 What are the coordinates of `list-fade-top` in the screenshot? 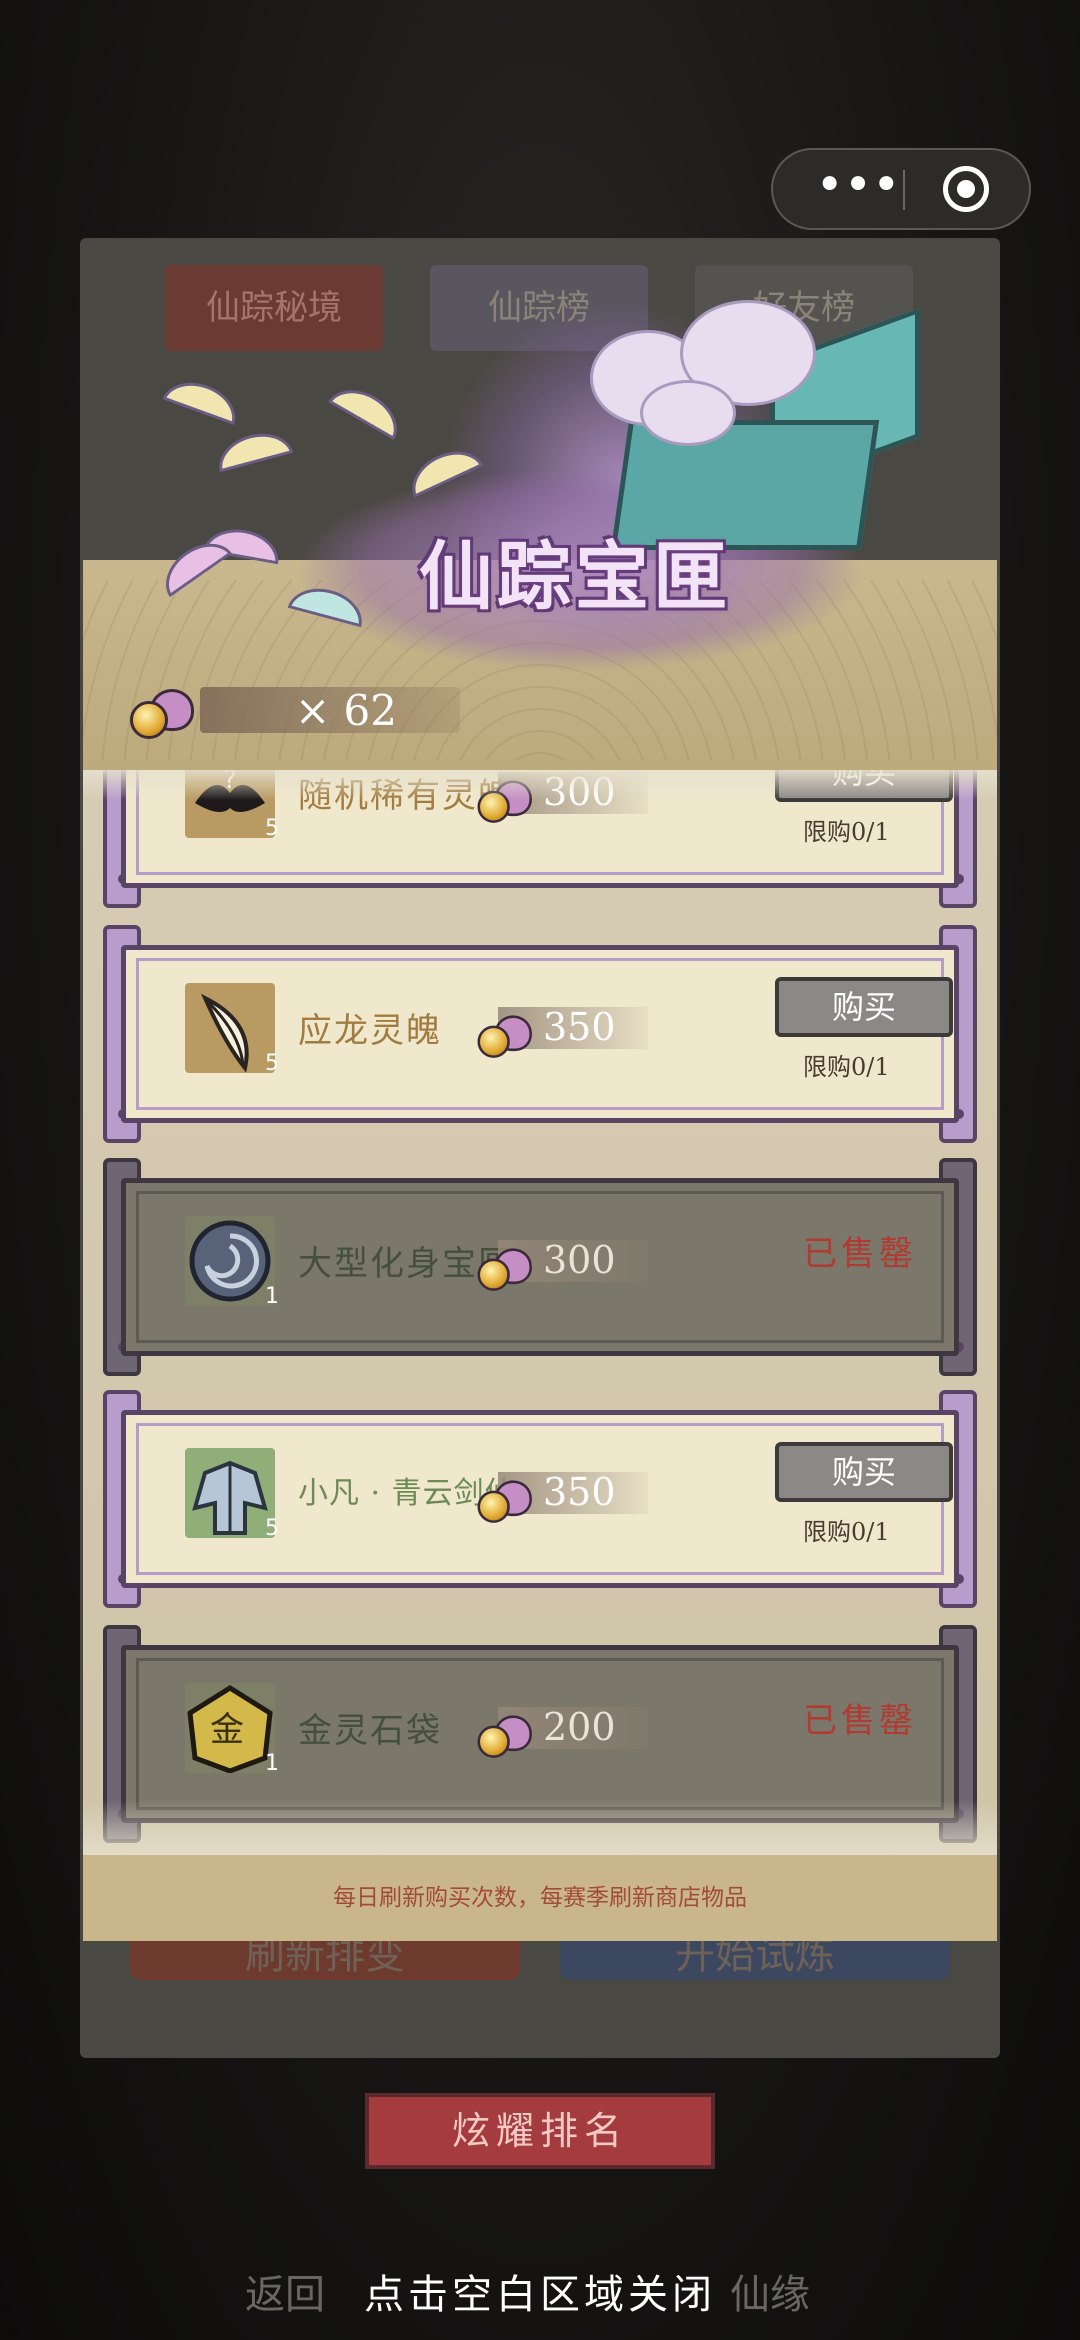 It's located at (540, 785).